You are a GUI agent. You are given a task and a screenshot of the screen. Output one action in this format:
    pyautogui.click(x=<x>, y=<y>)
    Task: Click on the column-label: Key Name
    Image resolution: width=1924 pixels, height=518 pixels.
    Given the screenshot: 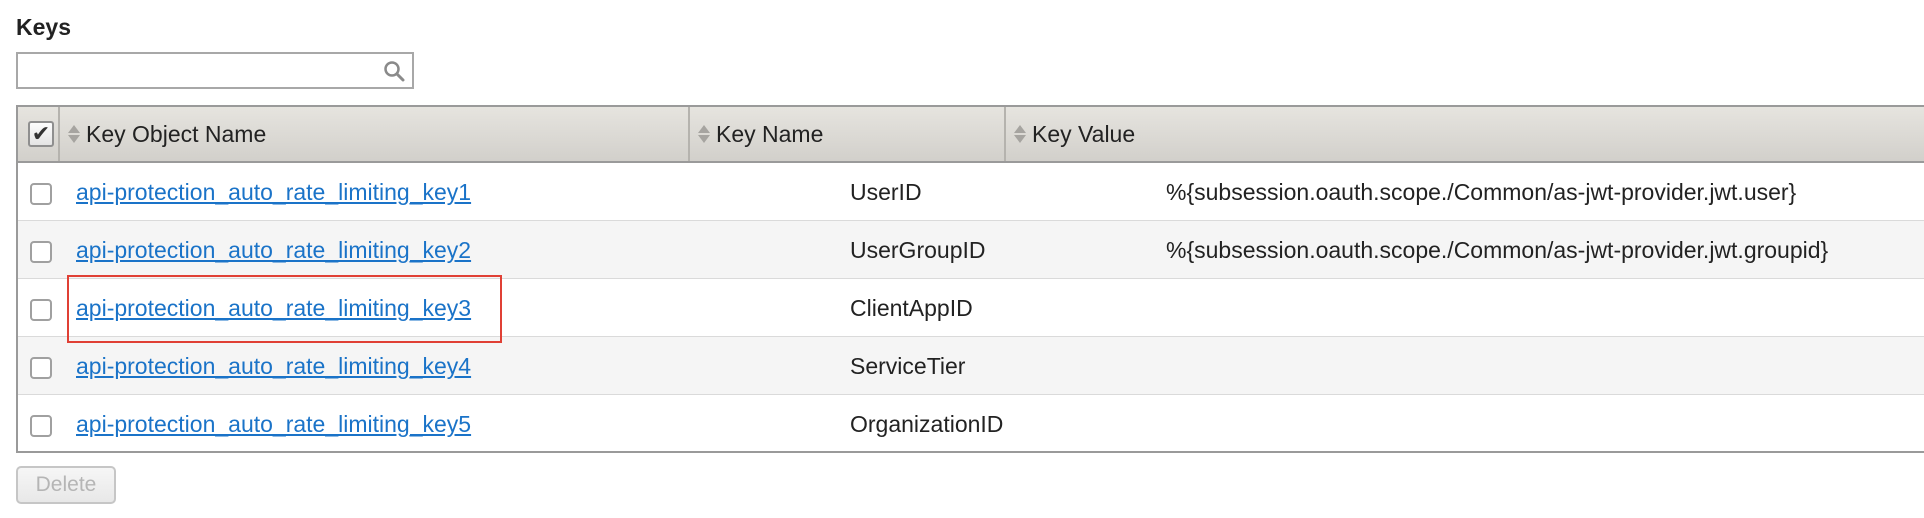 What is the action you would take?
    pyautogui.click(x=770, y=133)
    